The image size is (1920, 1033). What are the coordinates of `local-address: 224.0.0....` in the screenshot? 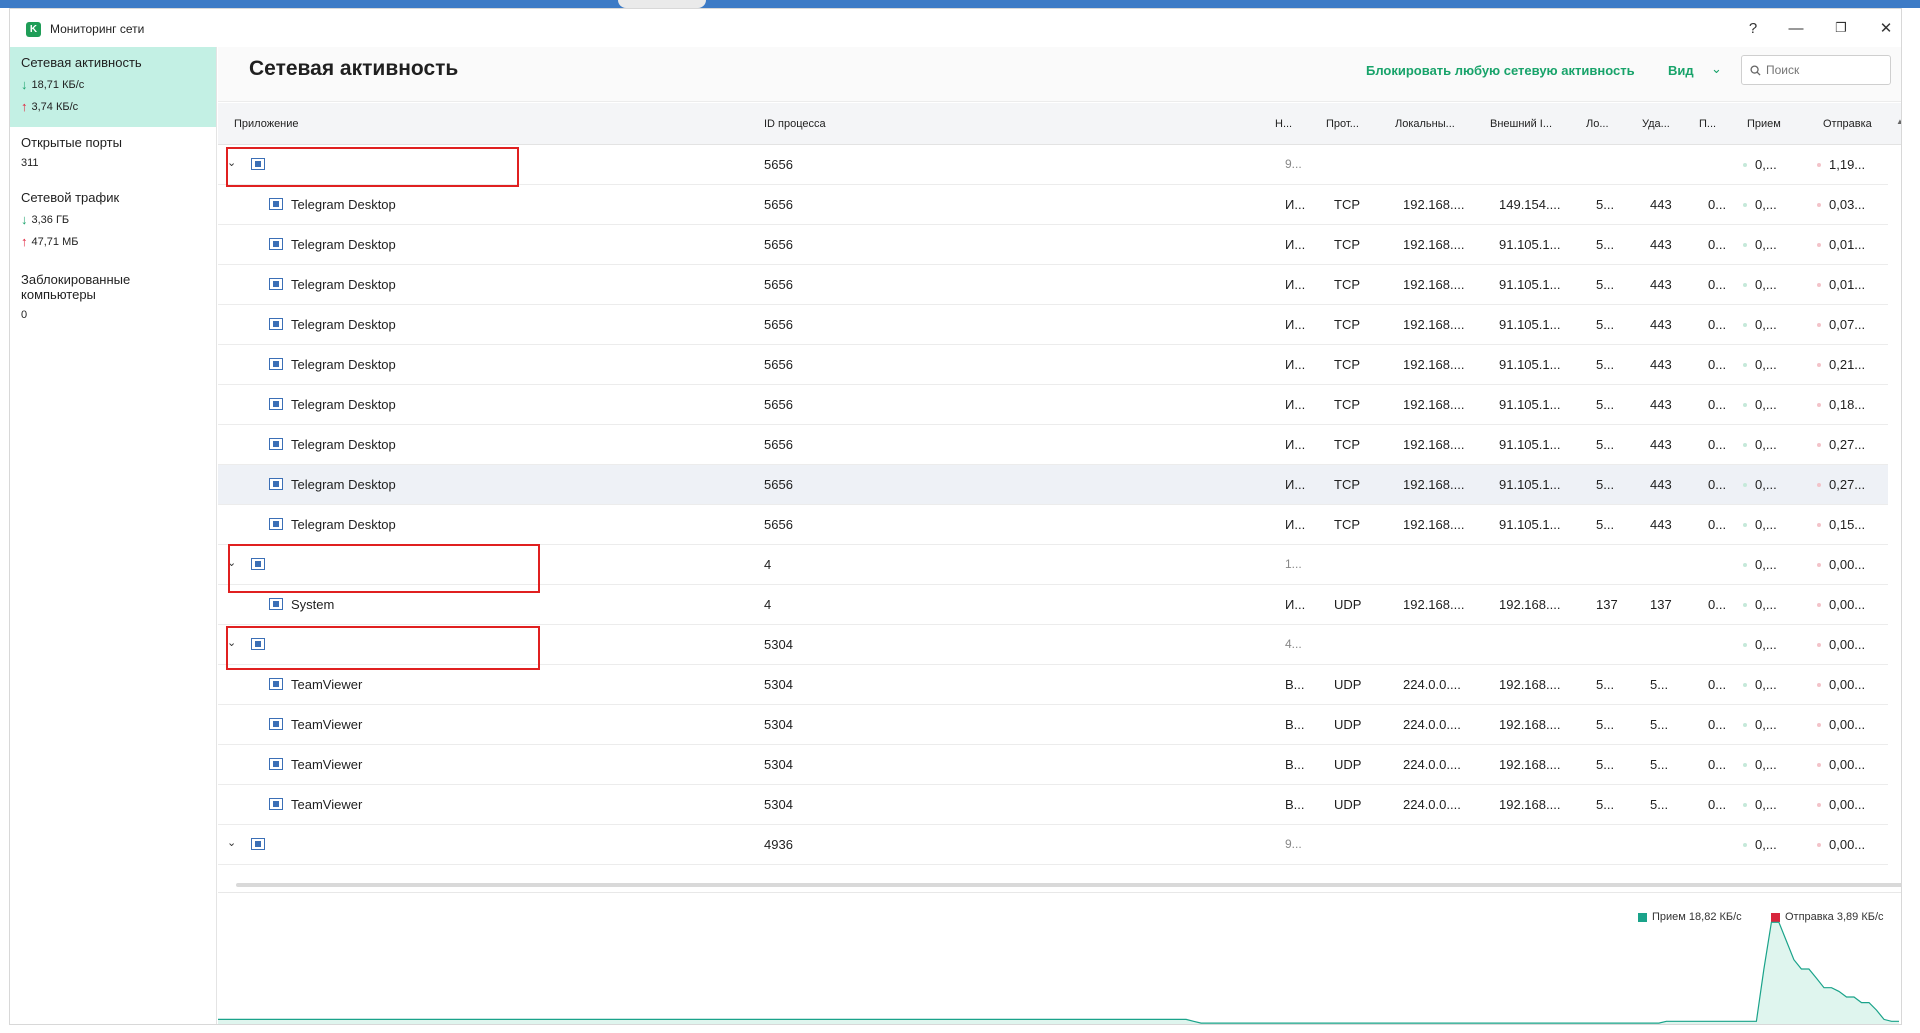 It's located at (1432, 724).